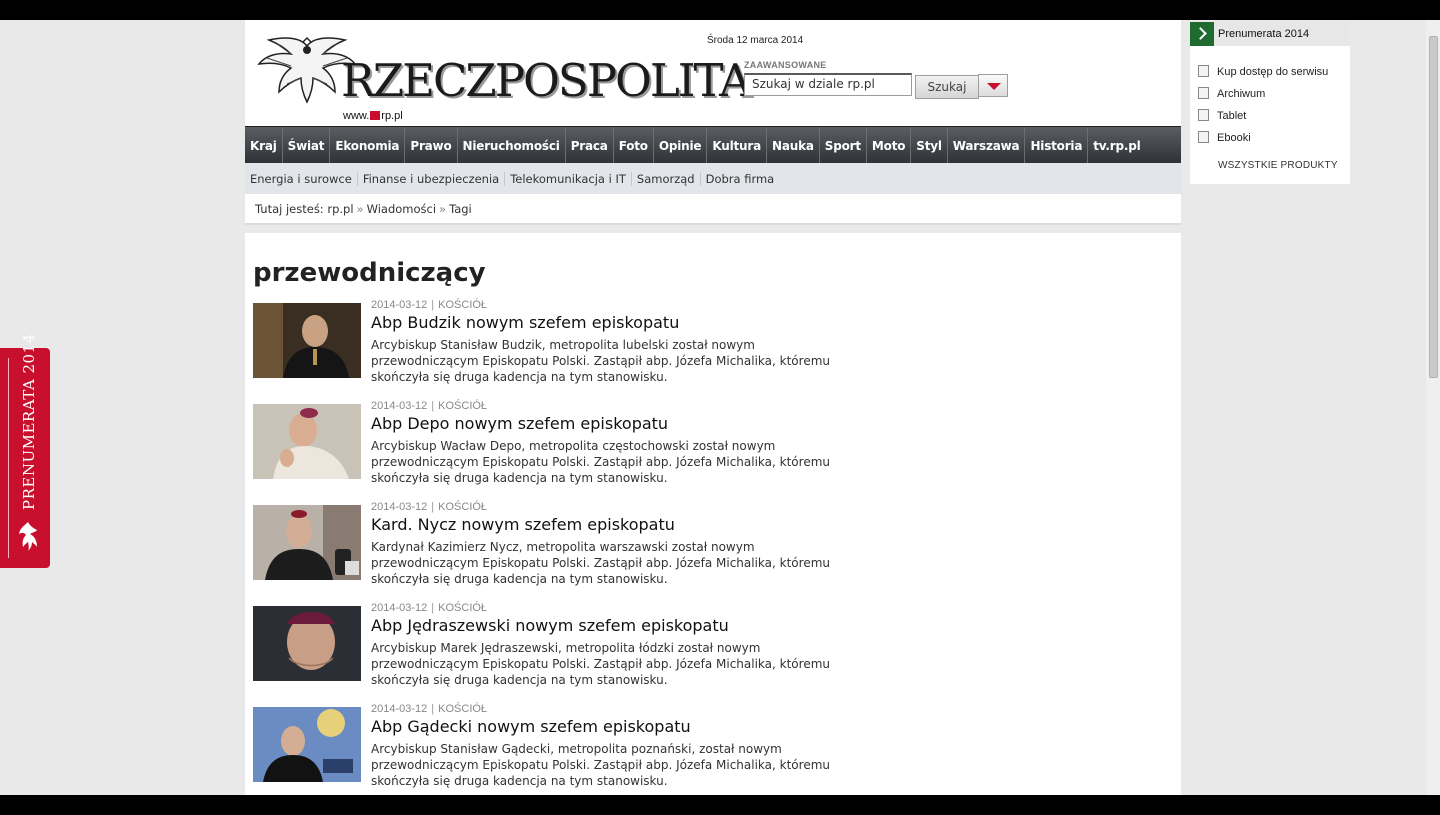 The image size is (1440, 815). I want to click on article-title: Kard. Nycz nowym szefem episkopatu, so click(523, 524).